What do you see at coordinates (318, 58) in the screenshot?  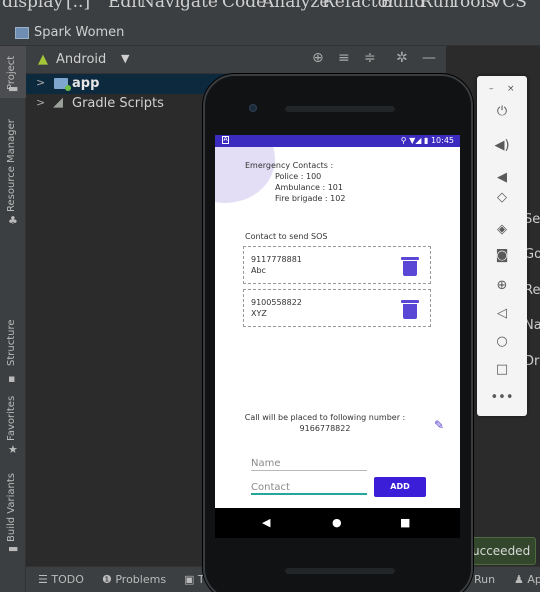 I see `locate-icon: ⊕` at bounding box center [318, 58].